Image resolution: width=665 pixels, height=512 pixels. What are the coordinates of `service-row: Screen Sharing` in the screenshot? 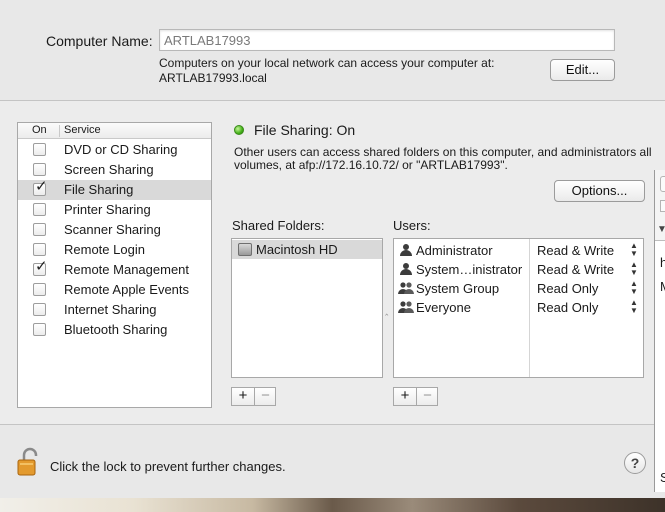 It's located at (114, 170).